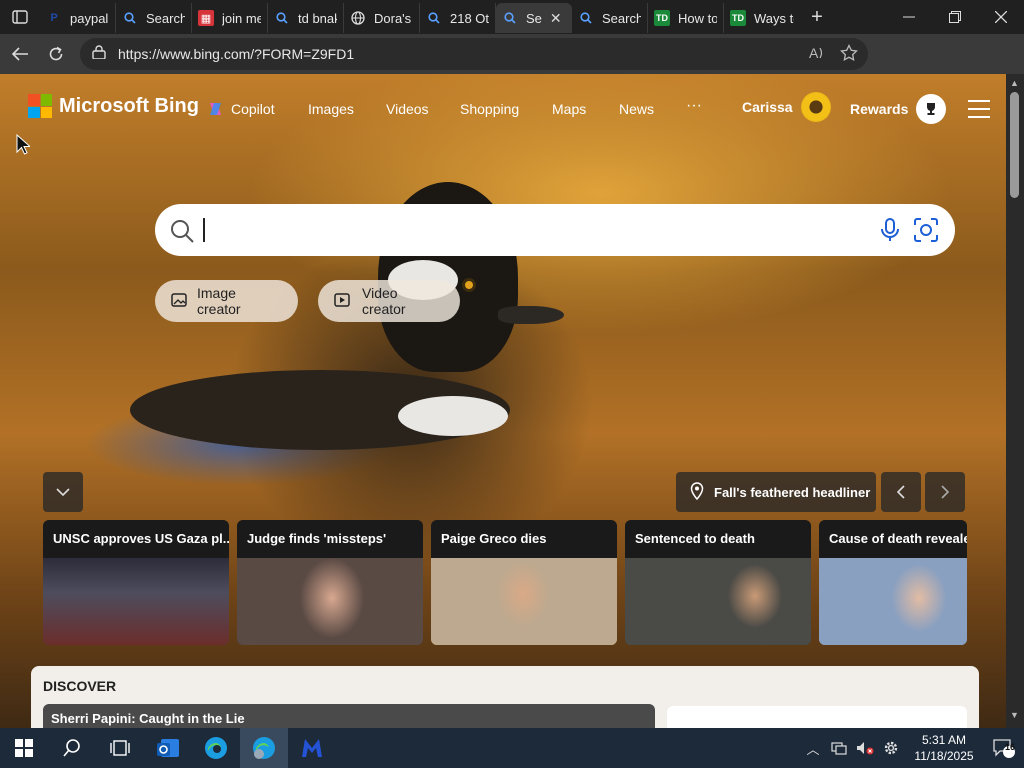 The image size is (1024, 768). I want to click on news-card: Paige Greco dies, so click(524, 582).